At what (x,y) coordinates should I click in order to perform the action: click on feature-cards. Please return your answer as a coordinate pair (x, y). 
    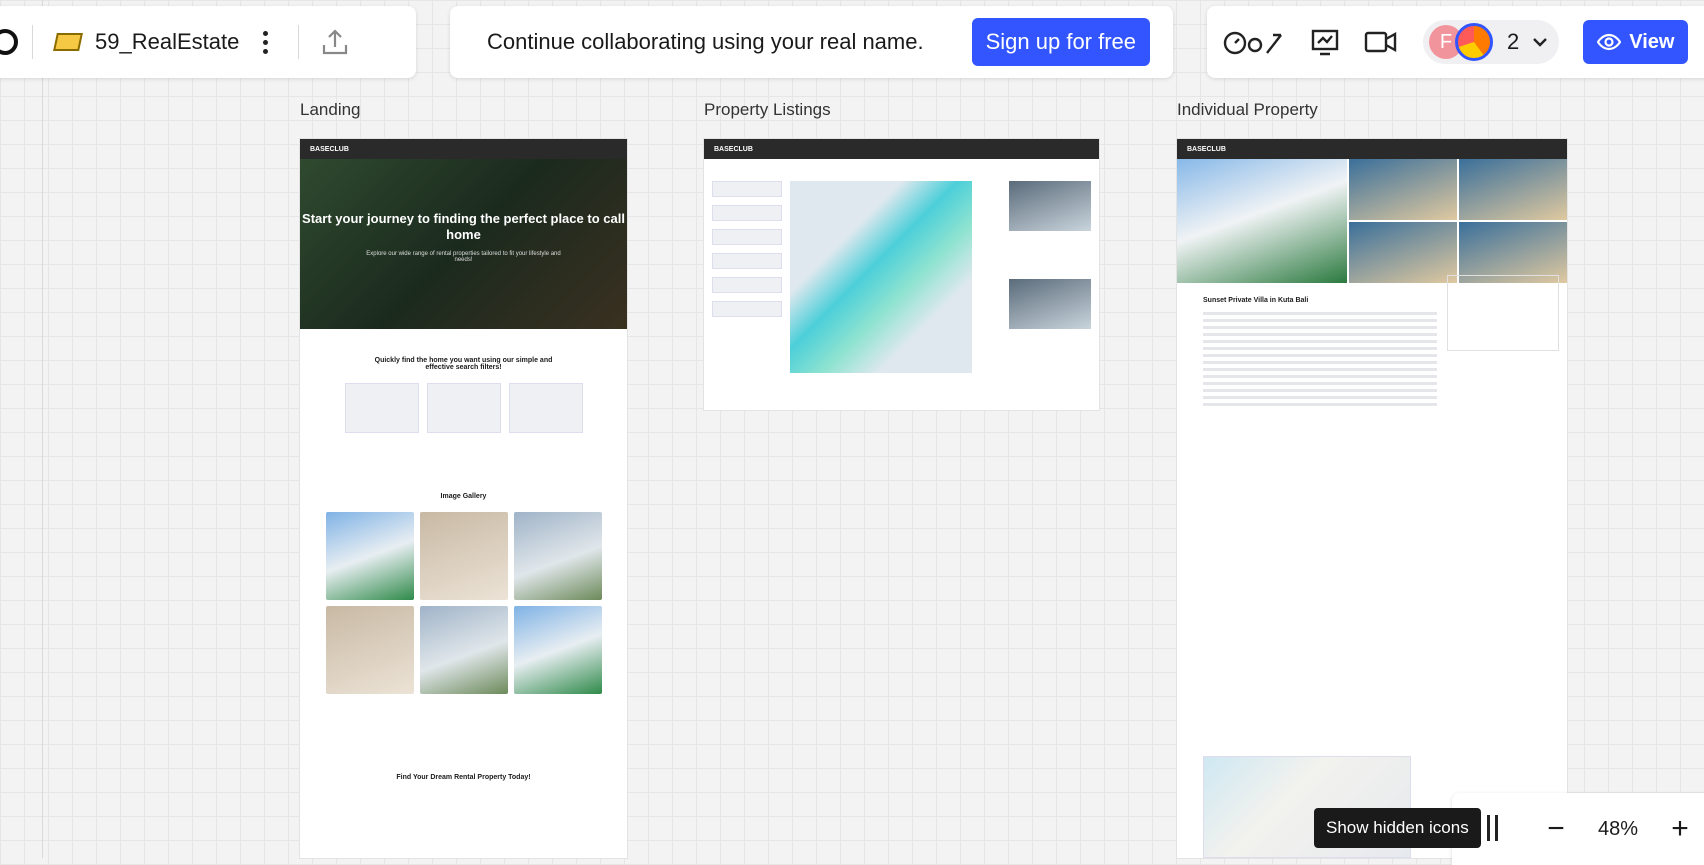
    Looking at the image, I should click on (463, 408).